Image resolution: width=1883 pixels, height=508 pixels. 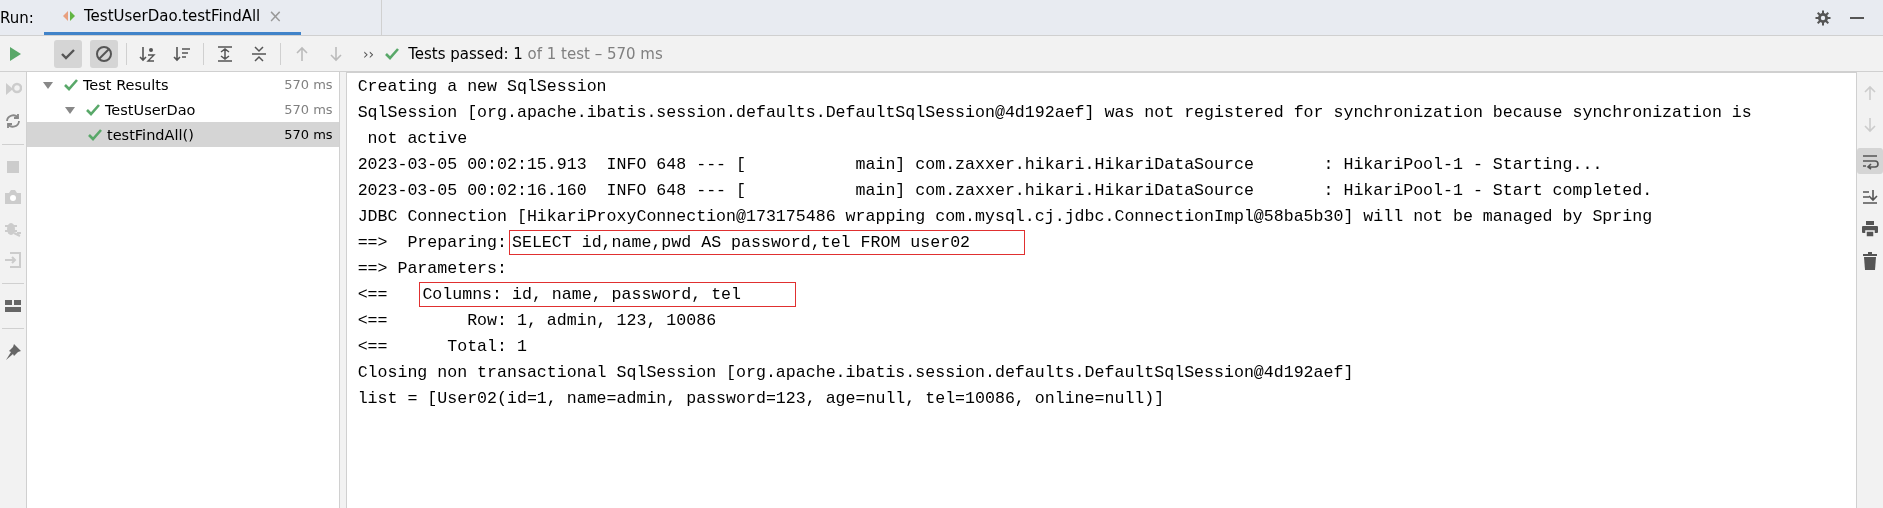 I want to click on console-line: SqlSession [org.apache.ibatis.session.defaults.DefaultSqlSession@4d192aef] was not registered for synchronization because synchronization is, so click(x=1054, y=112).